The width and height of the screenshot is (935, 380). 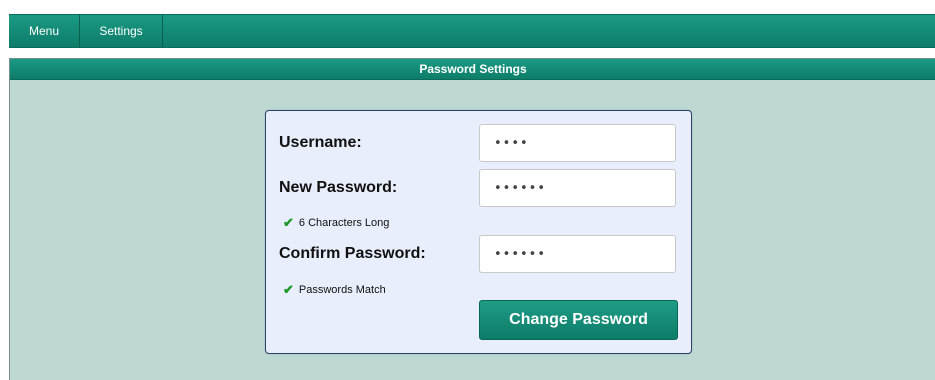 What do you see at coordinates (342, 290) in the screenshot?
I see `match-hint-text: Passwords Match` at bounding box center [342, 290].